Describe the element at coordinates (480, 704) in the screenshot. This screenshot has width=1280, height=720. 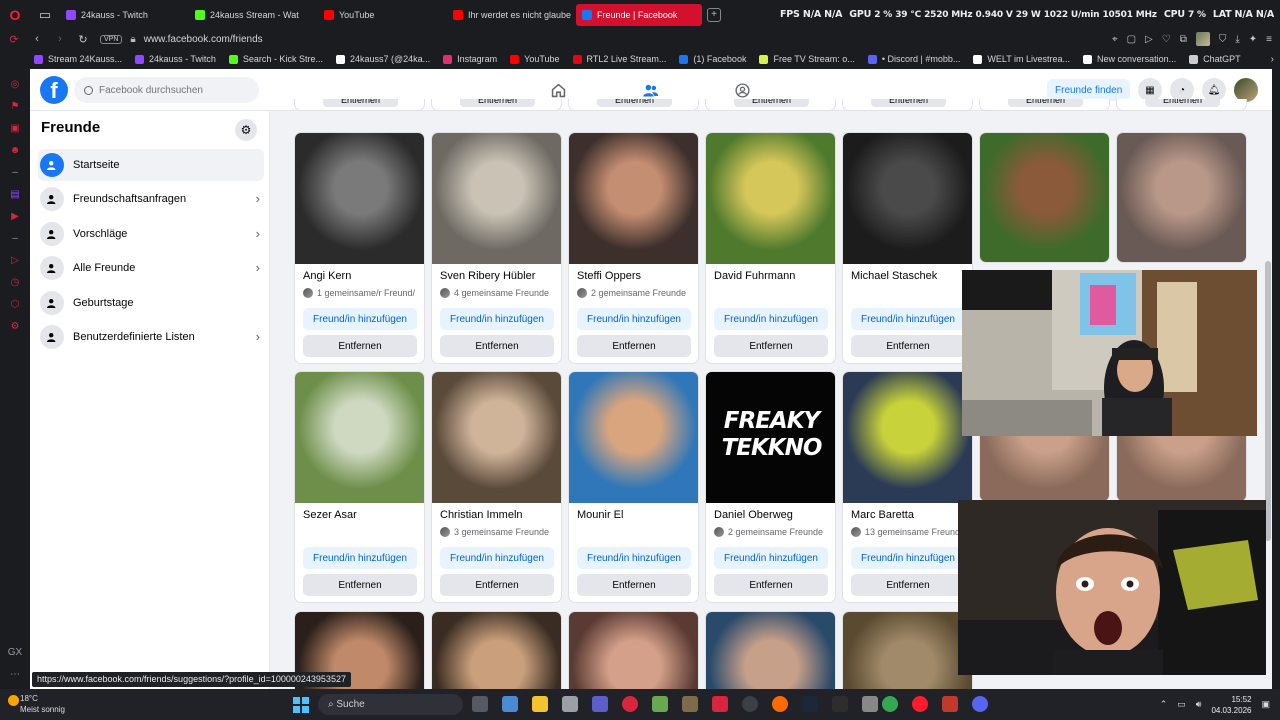
I see `taskview-icon` at that location.